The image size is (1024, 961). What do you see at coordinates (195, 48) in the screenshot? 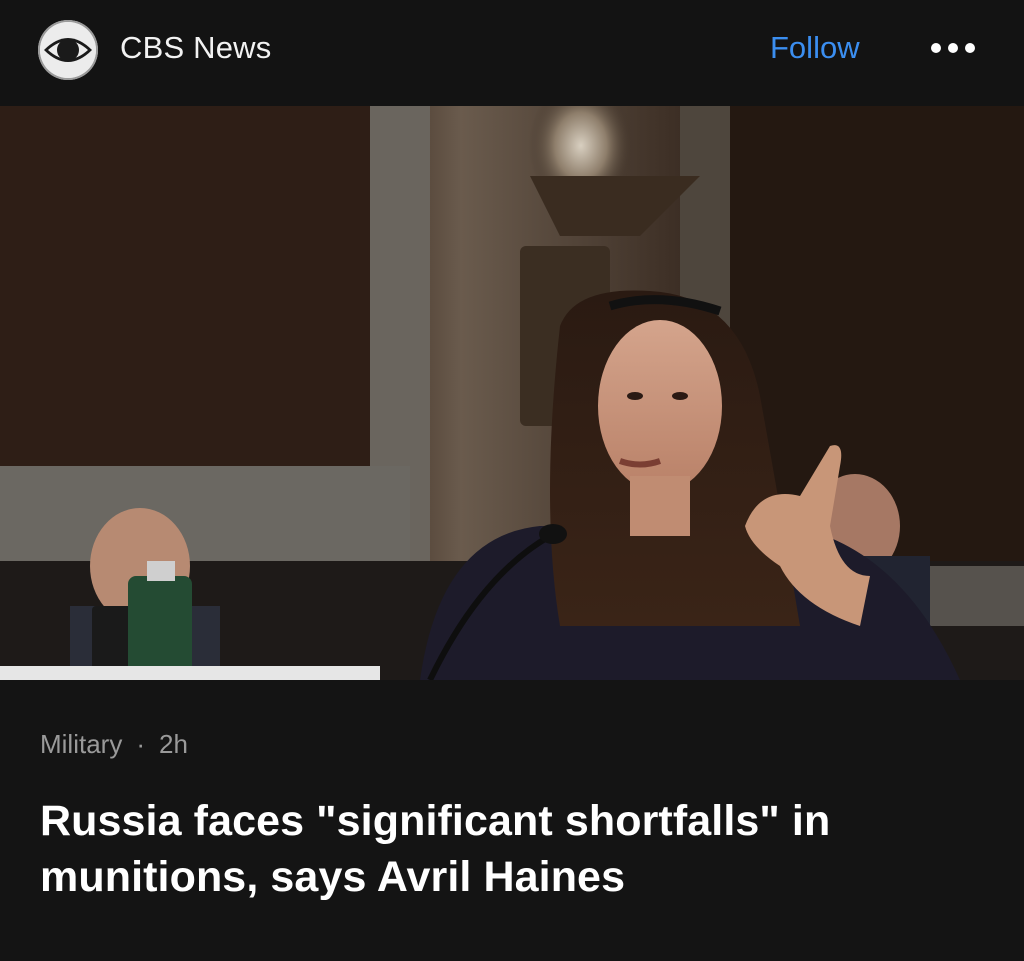
I see `source-name: CBS News` at bounding box center [195, 48].